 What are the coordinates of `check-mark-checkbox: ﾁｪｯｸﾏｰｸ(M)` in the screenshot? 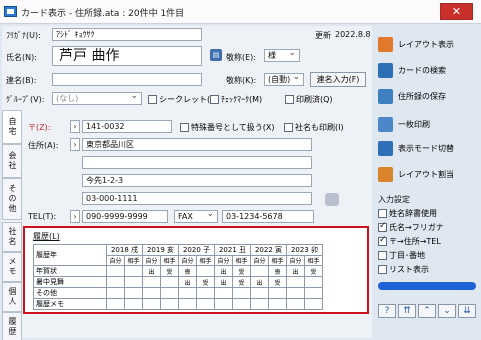 It's located at (236, 99).